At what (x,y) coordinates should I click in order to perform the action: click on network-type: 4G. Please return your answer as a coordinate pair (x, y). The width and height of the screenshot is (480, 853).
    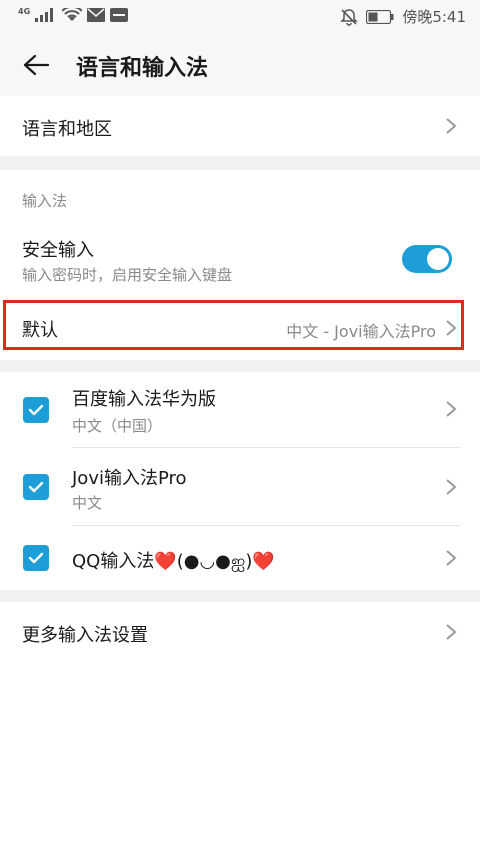
    Looking at the image, I should click on (24, 11).